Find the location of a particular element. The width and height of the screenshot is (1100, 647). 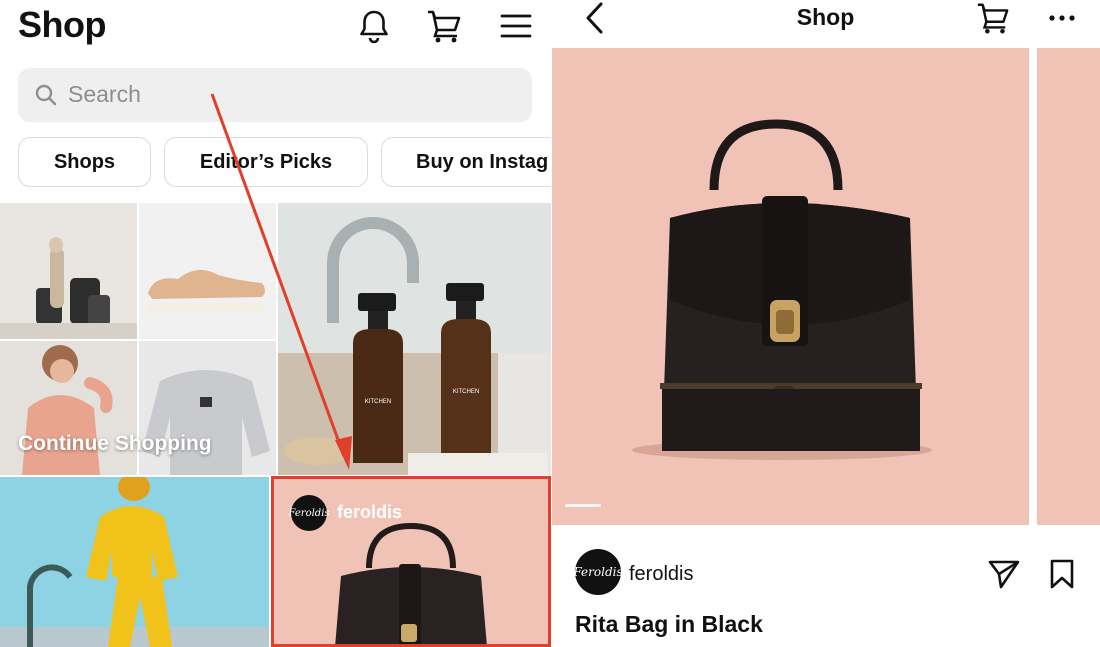

black-bag-image is located at coordinates (782, 289).